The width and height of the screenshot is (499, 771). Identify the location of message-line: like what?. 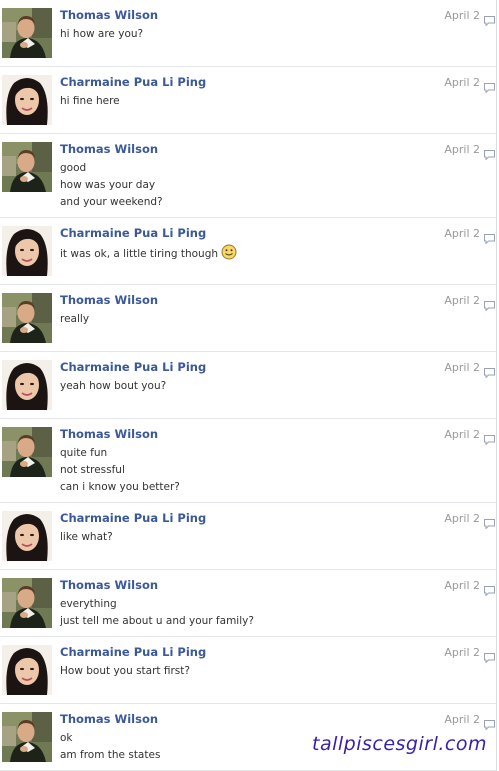
(86, 537).